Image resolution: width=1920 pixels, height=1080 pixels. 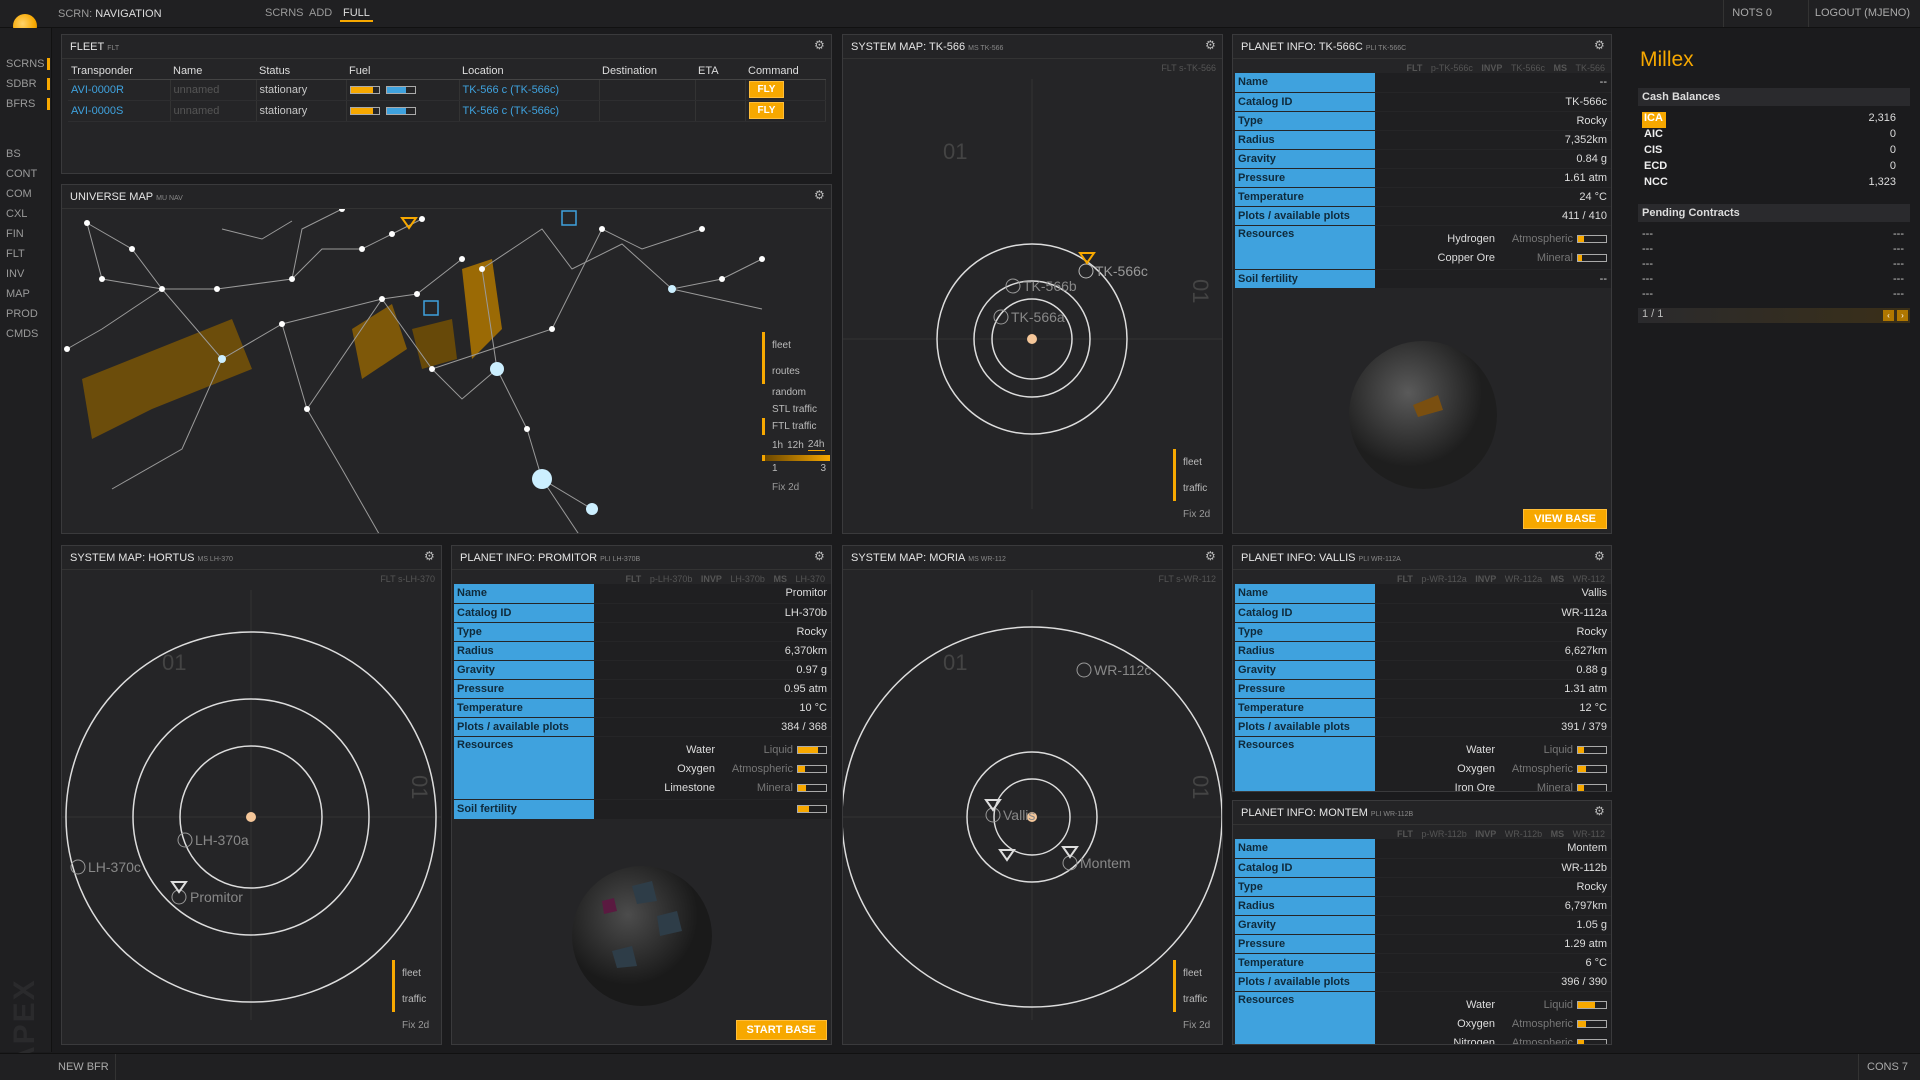 What do you see at coordinates (796, 409) in the screenshot?
I see `legend-stl-traffic: STL traffic` at bounding box center [796, 409].